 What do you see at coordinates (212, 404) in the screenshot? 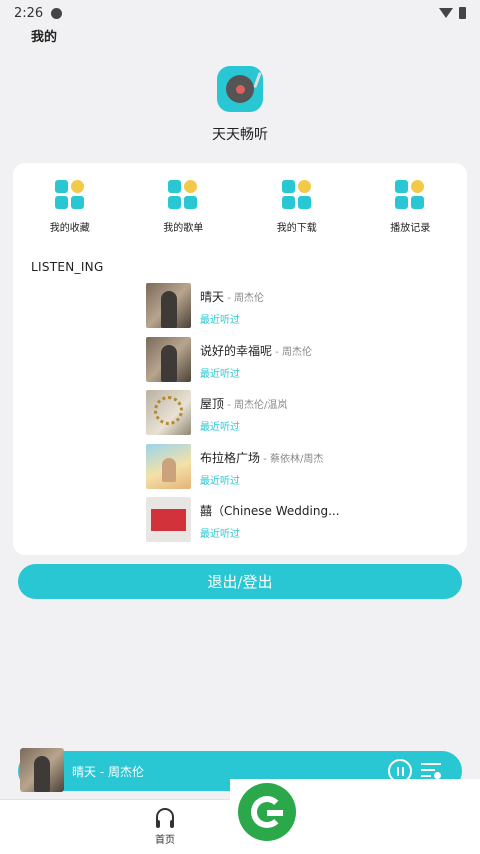
I see `song-title: 屋顶` at bounding box center [212, 404].